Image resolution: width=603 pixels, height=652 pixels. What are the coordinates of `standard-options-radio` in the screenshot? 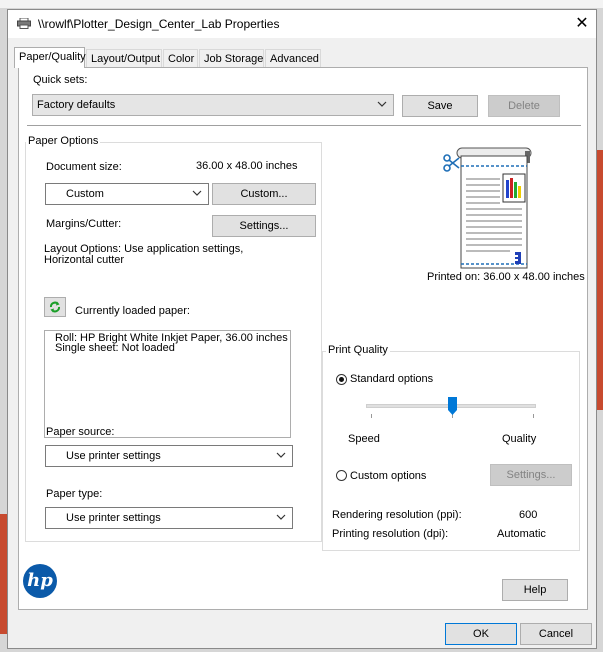 It's located at (341, 379).